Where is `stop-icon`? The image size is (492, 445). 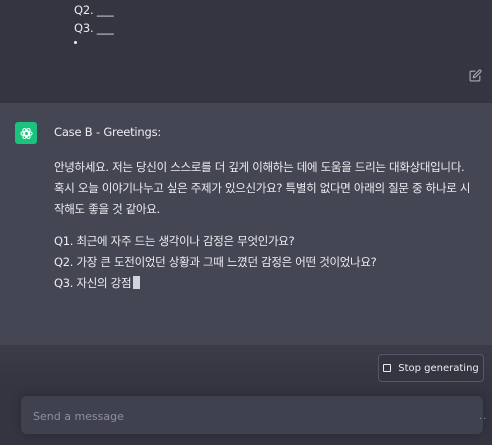
stop-icon is located at coordinates (387, 368).